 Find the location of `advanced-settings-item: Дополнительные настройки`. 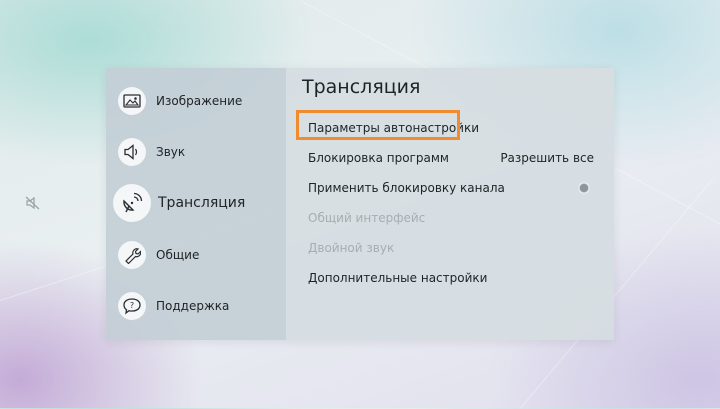

advanced-settings-item: Дополнительные настройки is located at coordinates (451, 278).